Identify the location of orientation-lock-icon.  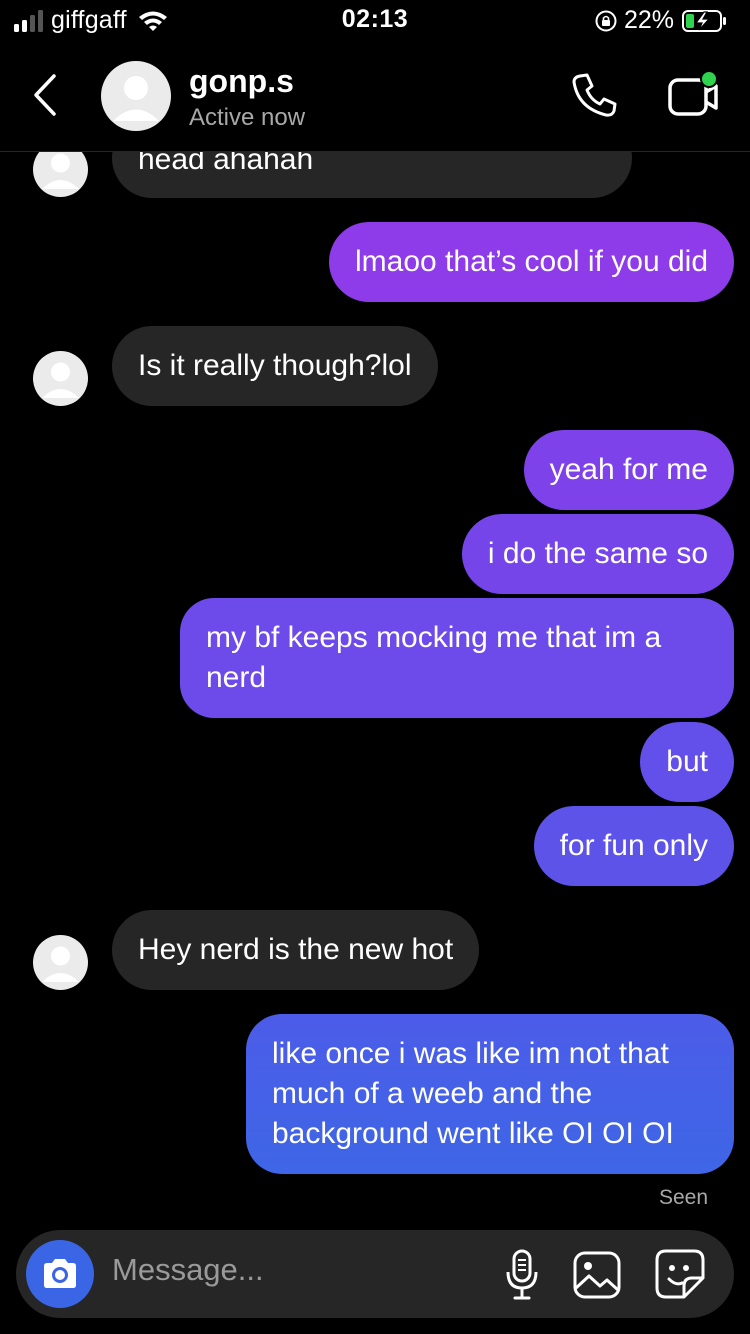
(606, 20).